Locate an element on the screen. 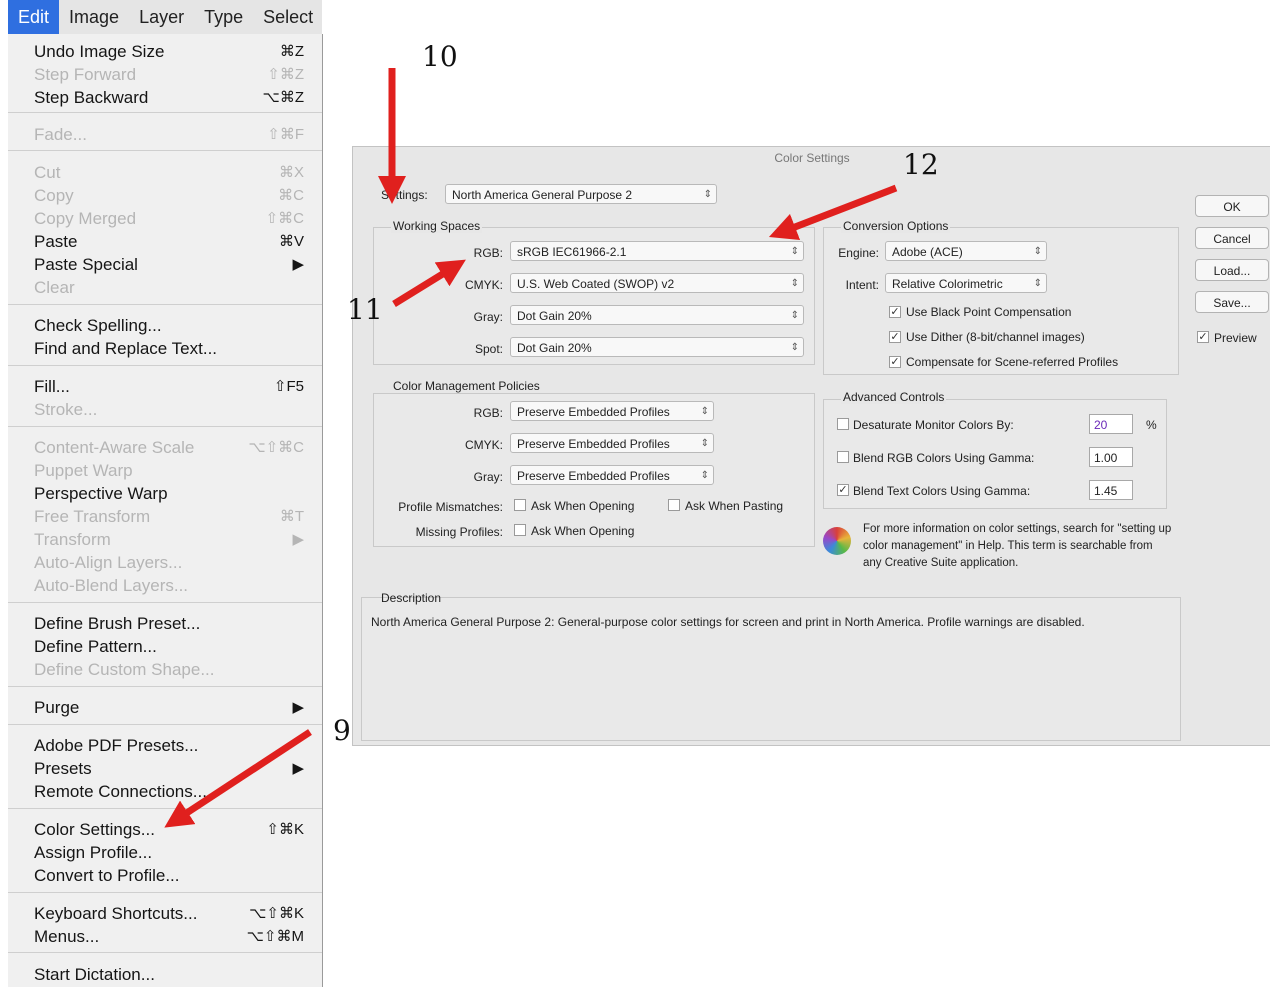 The height and width of the screenshot is (987, 1270). engine-value: Adobe (ACE) is located at coordinates (927, 252).